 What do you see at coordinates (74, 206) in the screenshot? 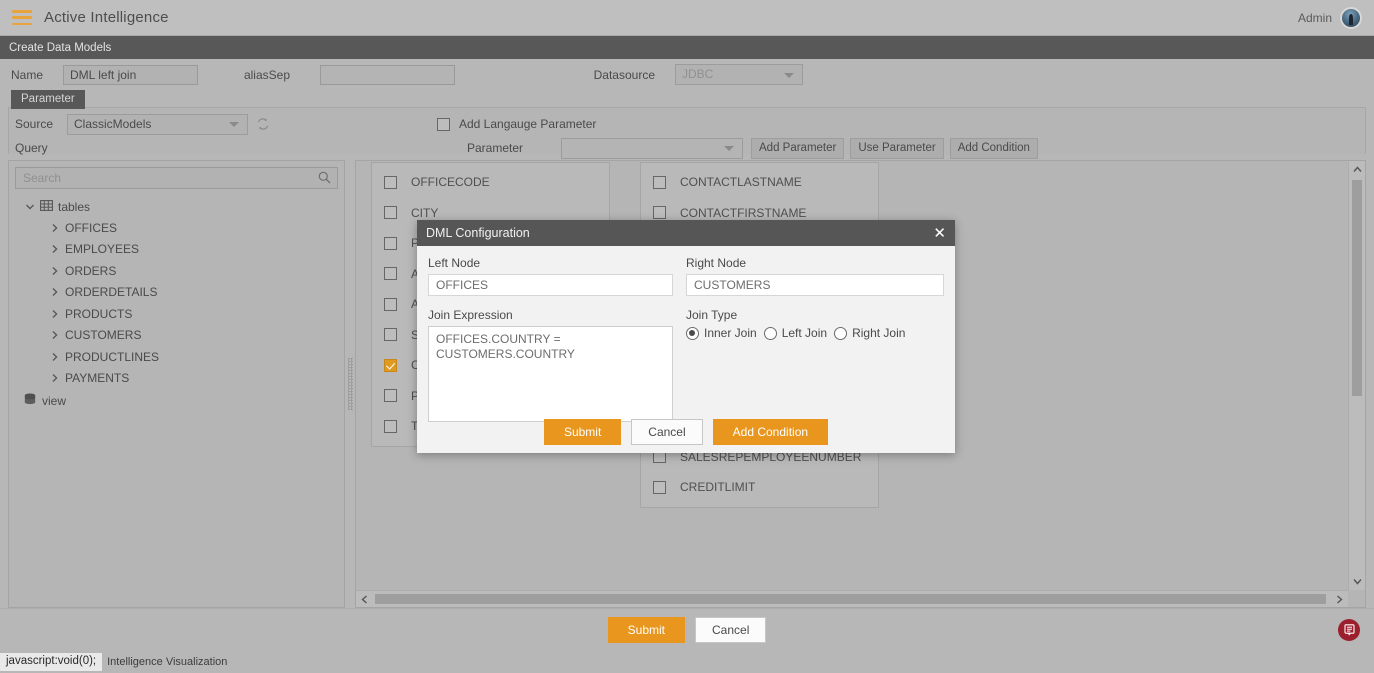
I see `tree-node-label: tables` at bounding box center [74, 206].